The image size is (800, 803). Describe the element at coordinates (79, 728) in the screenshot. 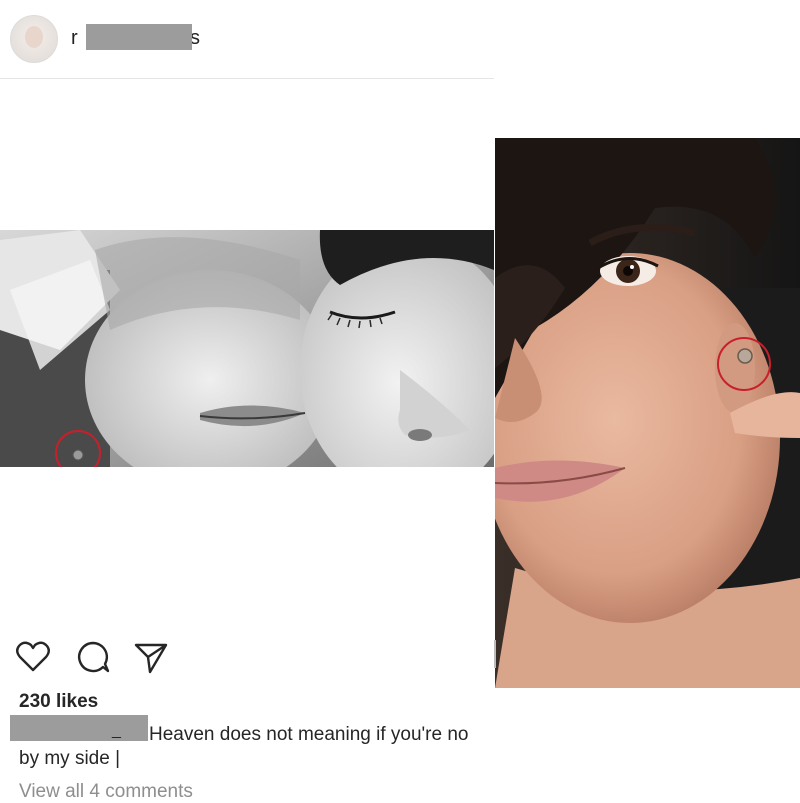

I see `caption-username-redaction` at that location.